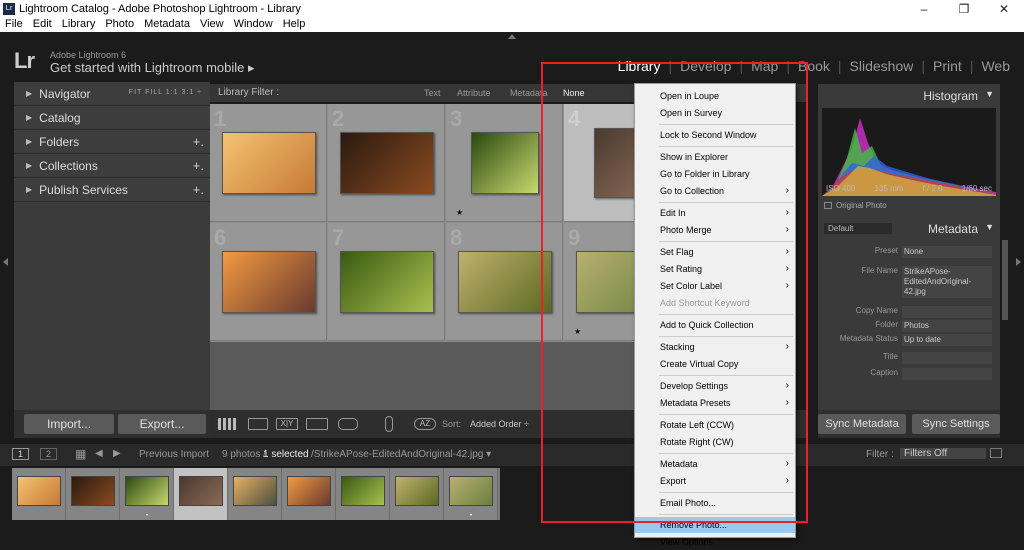 Image resolution: width=1024 pixels, height=550 pixels. What do you see at coordinates (432, 93) in the screenshot?
I see `filter-text: Text` at bounding box center [432, 93].